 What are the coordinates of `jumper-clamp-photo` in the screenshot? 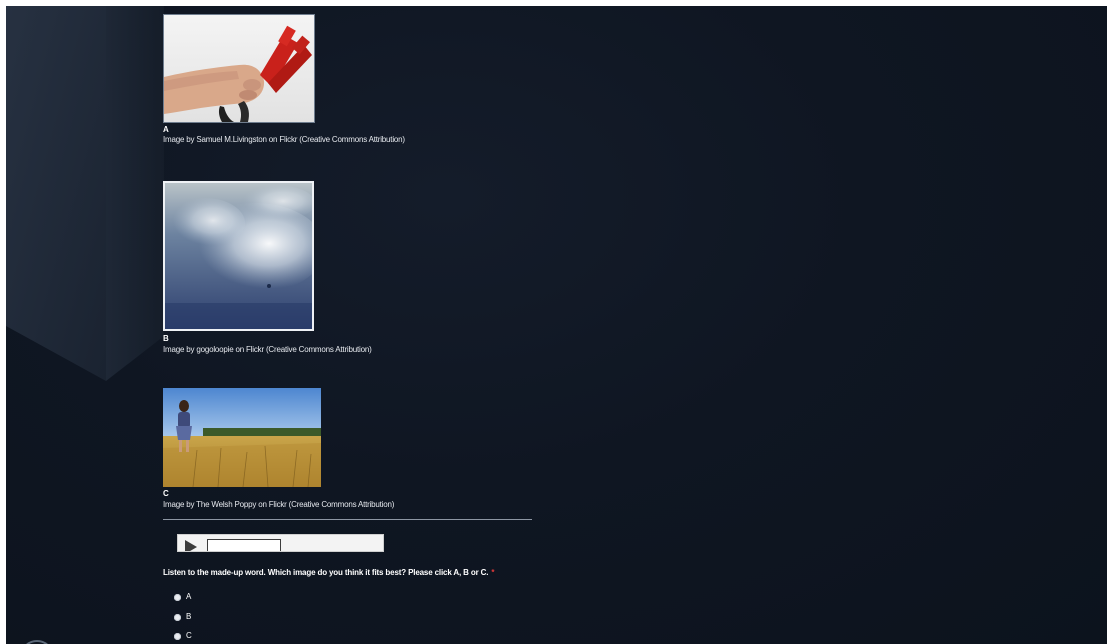 It's located at (239, 68).